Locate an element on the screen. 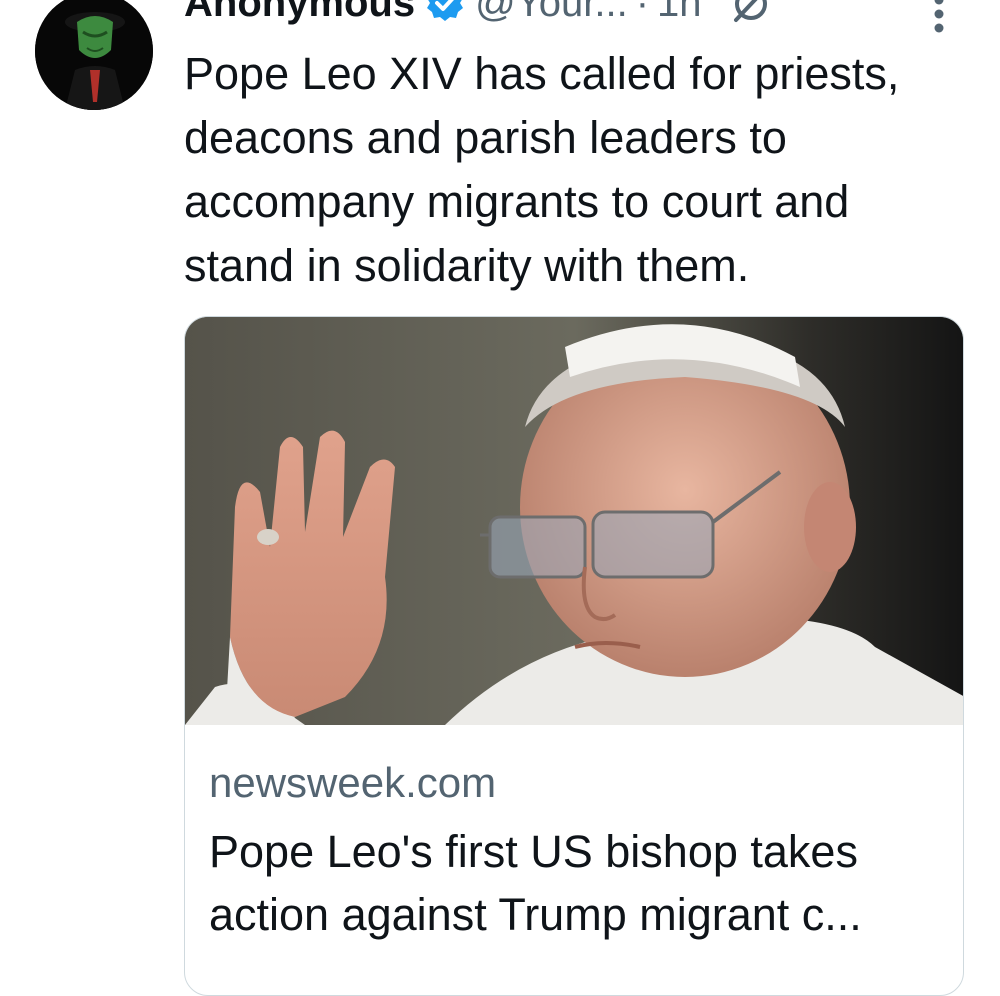 The height and width of the screenshot is (996, 1000). tweet-text-line: accompany migrants to court and is located at coordinates (517, 201).